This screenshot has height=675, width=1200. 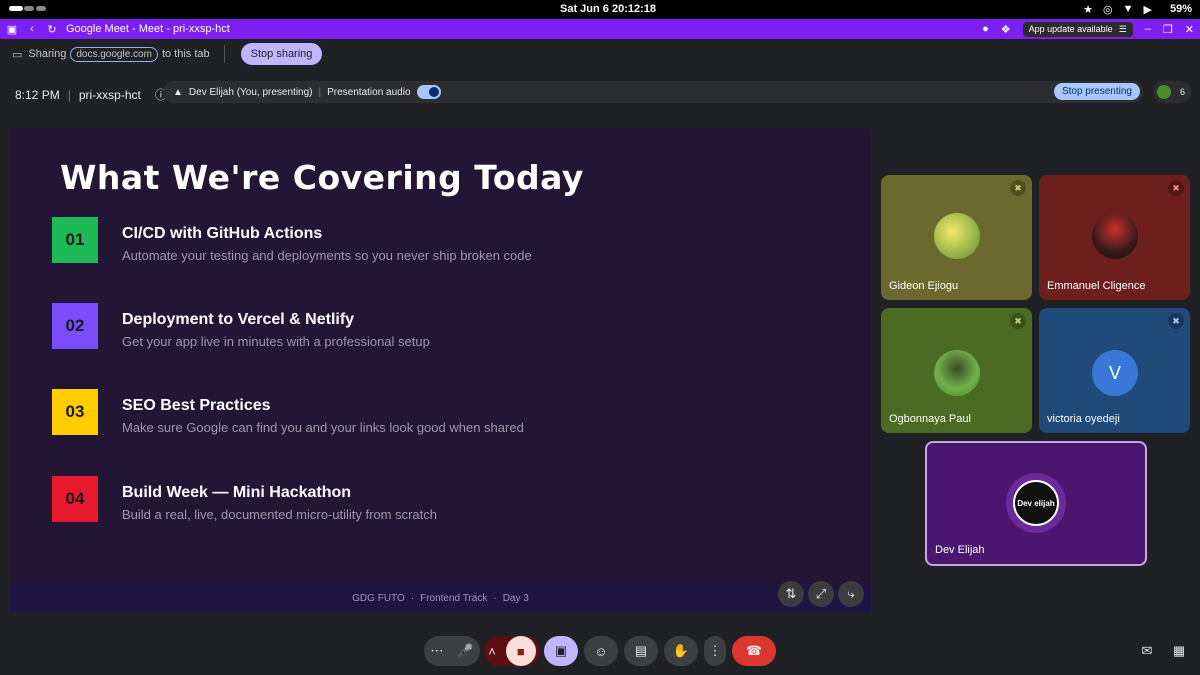 I want to click on reload-icon: ↻, so click(x=52, y=29).